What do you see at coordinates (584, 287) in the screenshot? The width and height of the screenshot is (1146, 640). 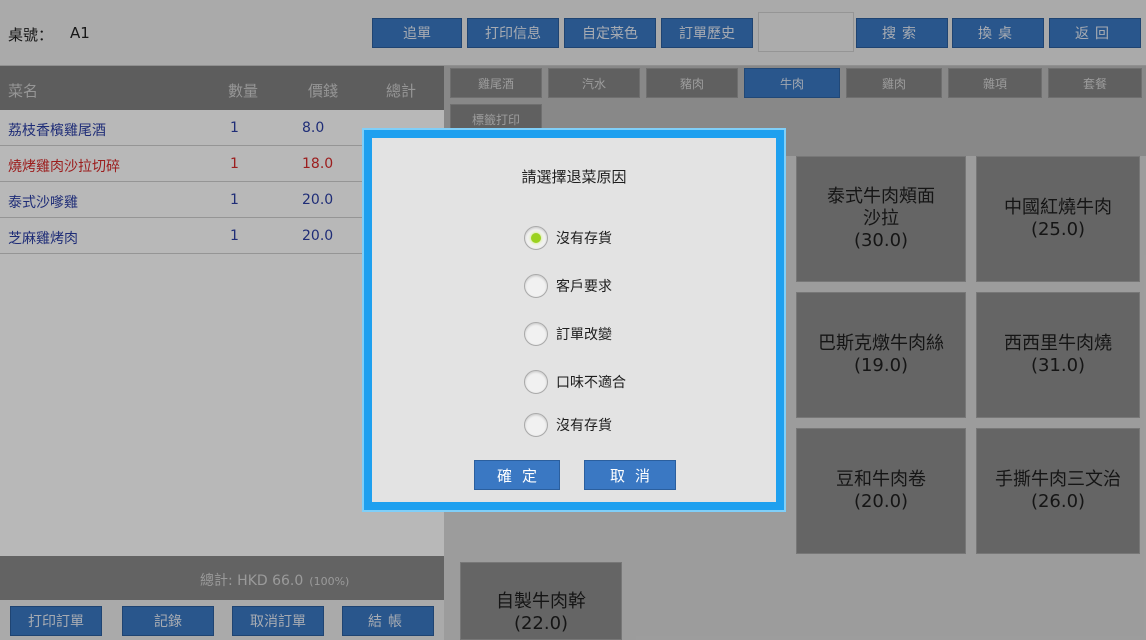 I see `reason-label: 客戶要求` at bounding box center [584, 287].